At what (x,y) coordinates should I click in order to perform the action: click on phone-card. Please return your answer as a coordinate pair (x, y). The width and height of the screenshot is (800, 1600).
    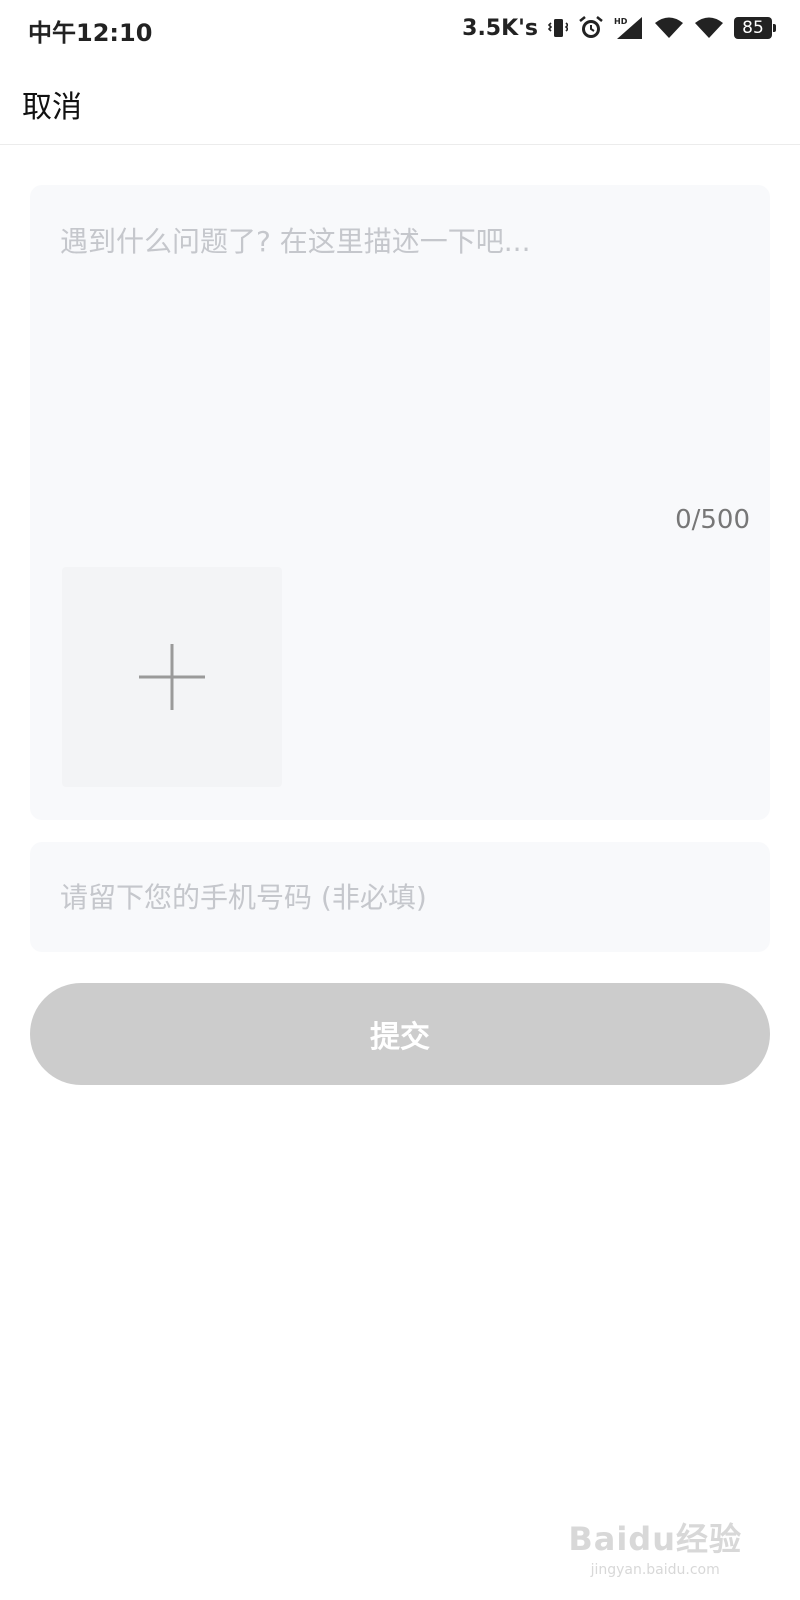
    Looking at the image, I should click on (400, 897).